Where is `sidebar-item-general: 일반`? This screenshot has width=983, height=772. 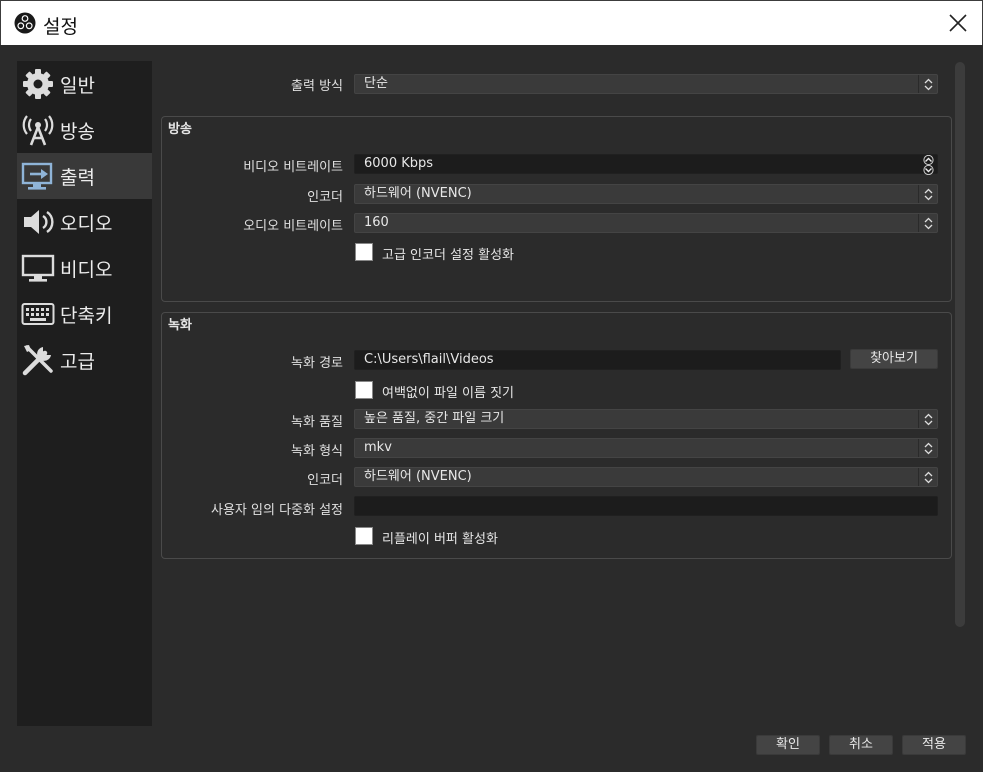
sidebar-item-general: 일반 is located at coordinates (84, 84).